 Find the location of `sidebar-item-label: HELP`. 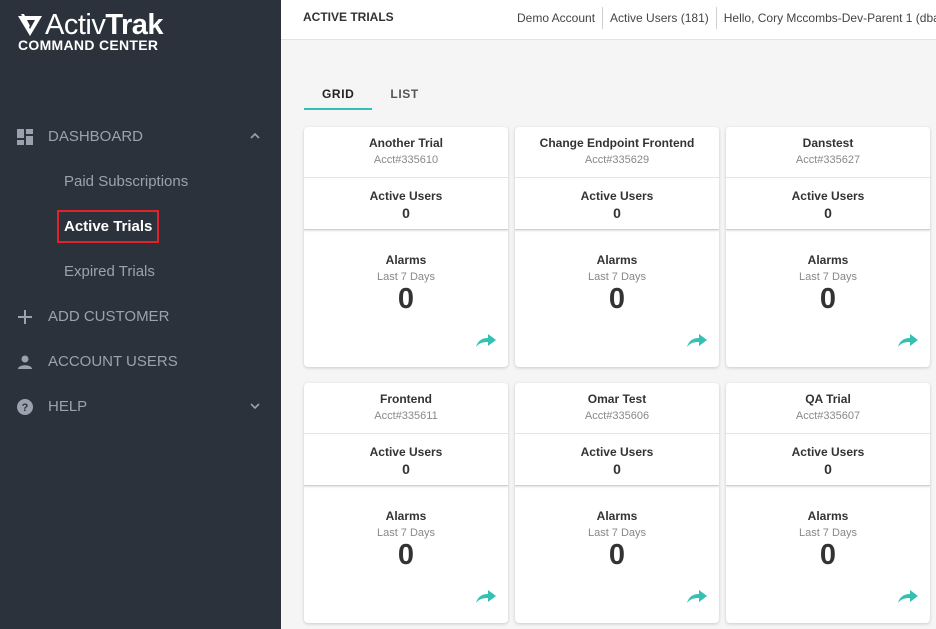

sidebar-item-label: HELP is located at coordinates (68, 406).